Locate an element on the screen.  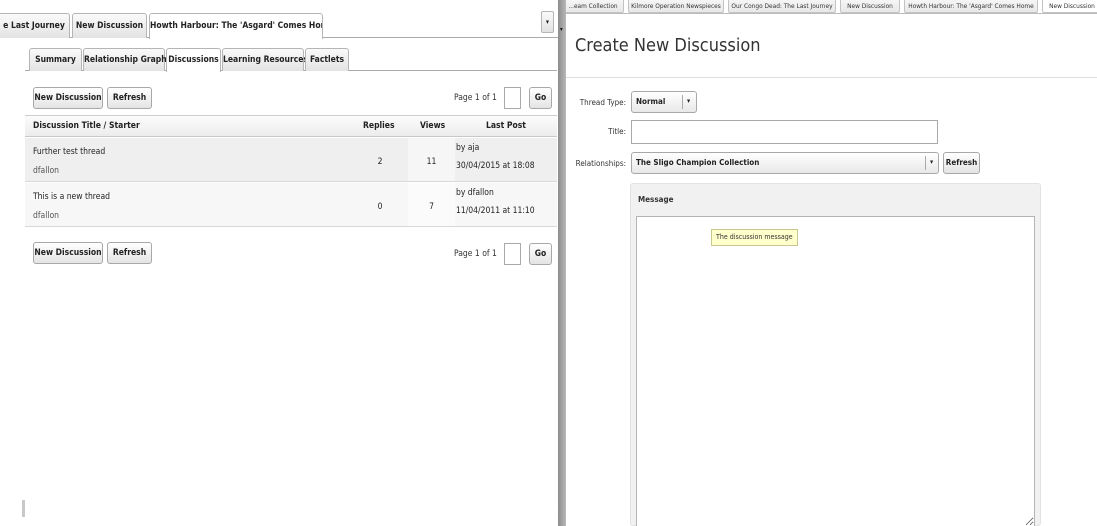
doc-tab-howth-harbour: Howth Harbour: The 'Asgard' Comes Home is located at coordinates (236, 26).